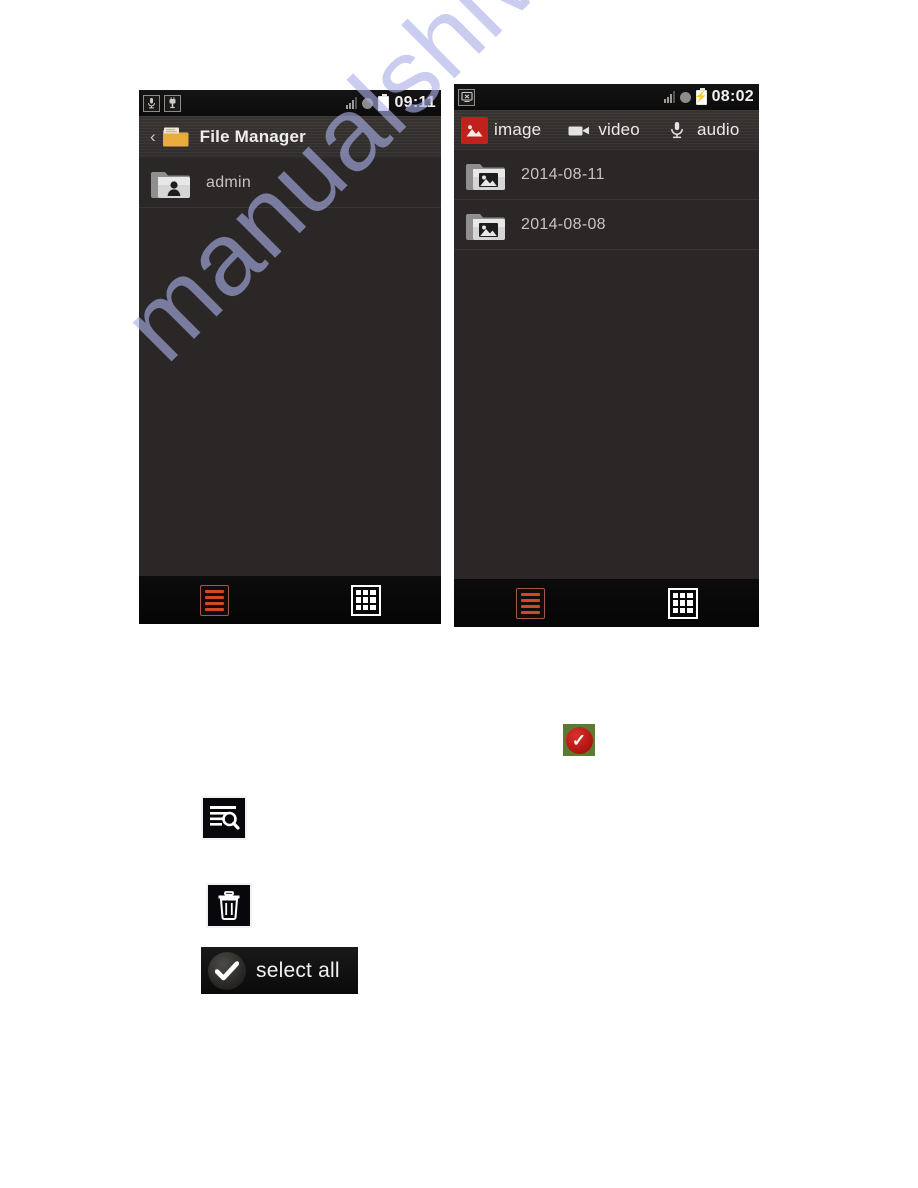  I want to click on battery-charging-icon: ⚡, so click(701, 96).